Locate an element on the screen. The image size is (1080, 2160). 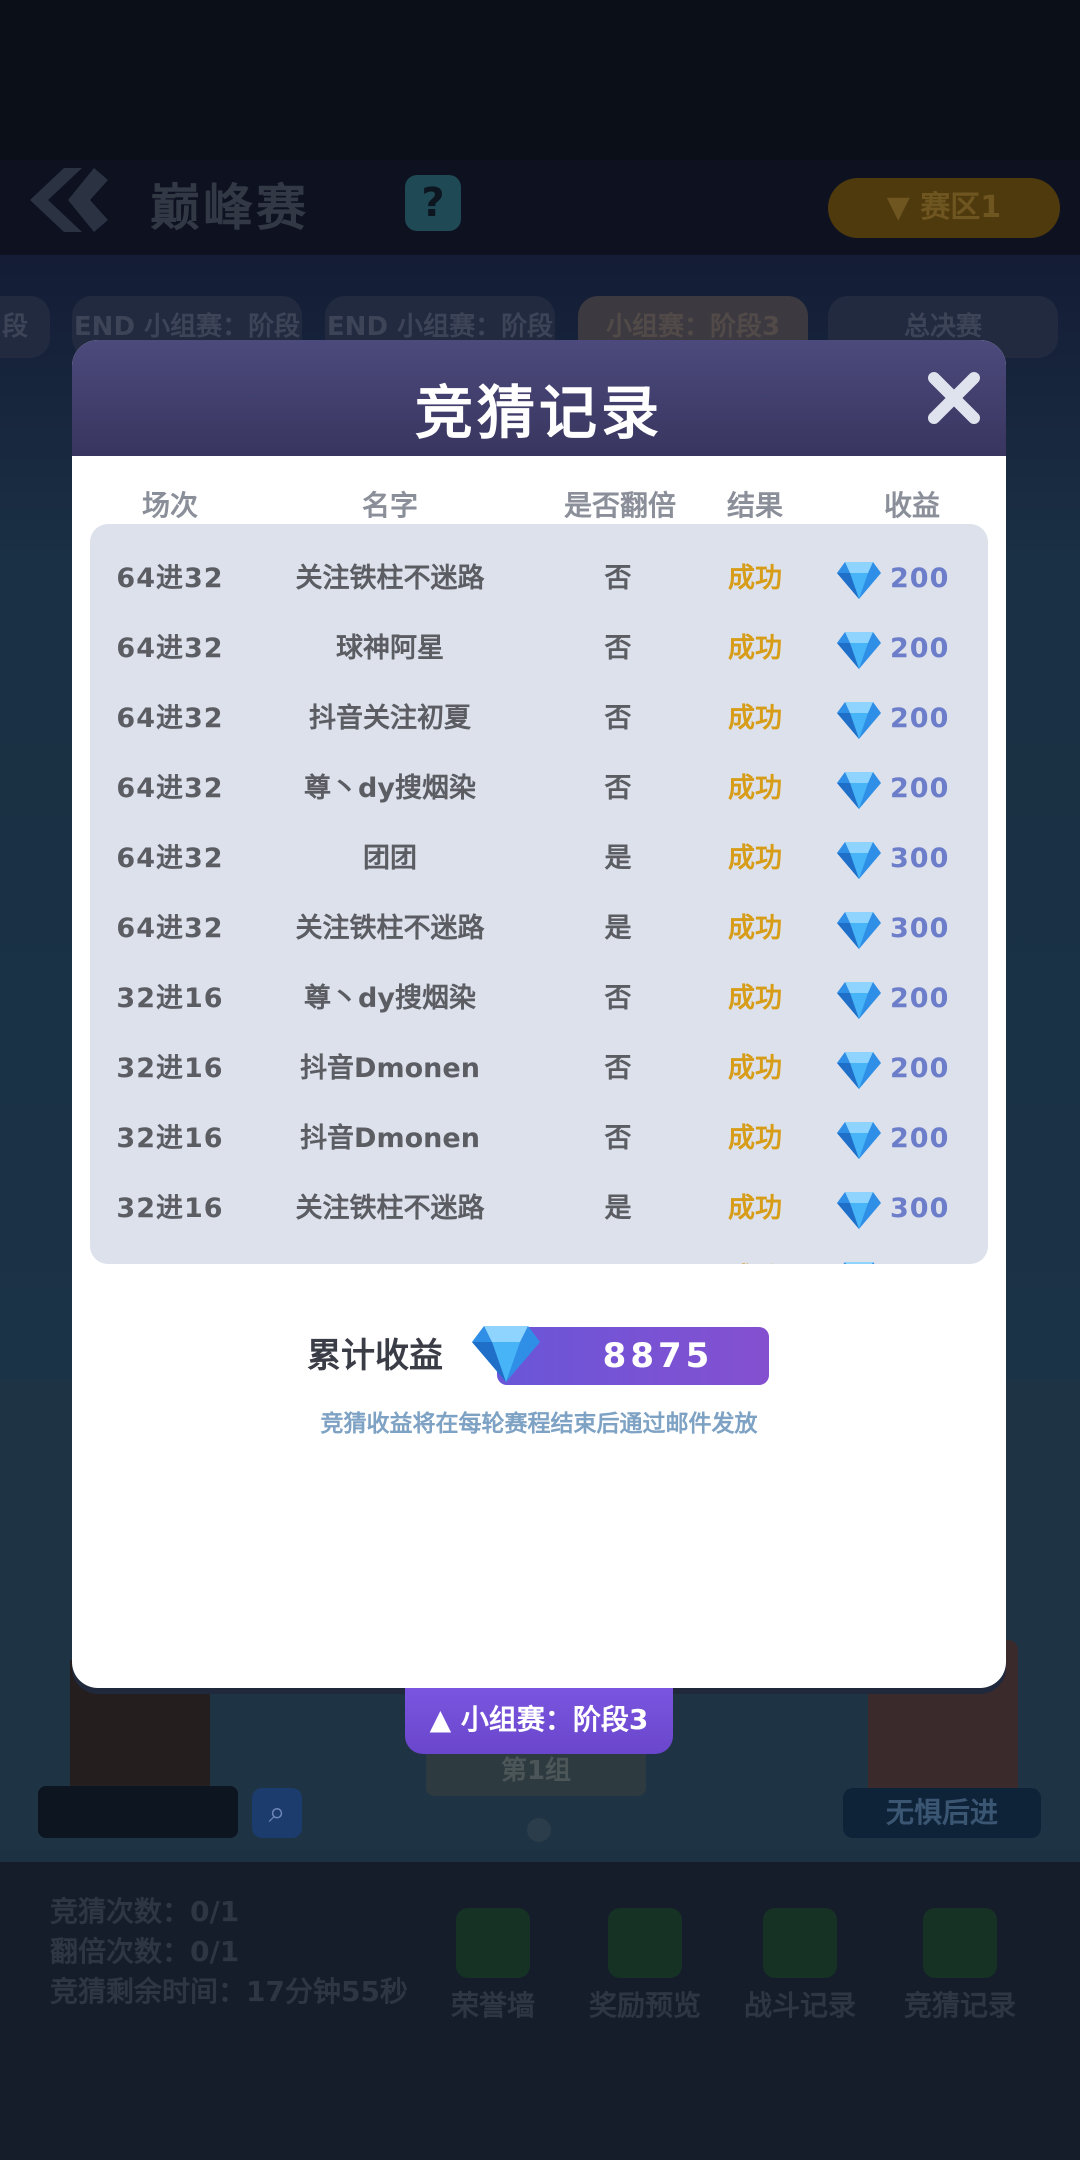
list-icon is located at coordinates (960, 1943).